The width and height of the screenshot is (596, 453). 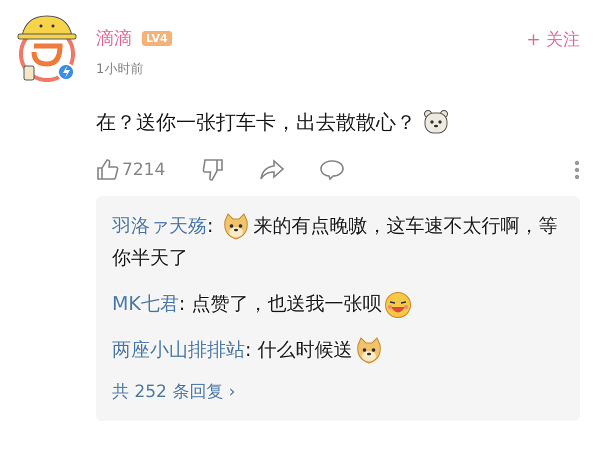 I want to click on thumbs-down-icon, so click(x=213, y=170).